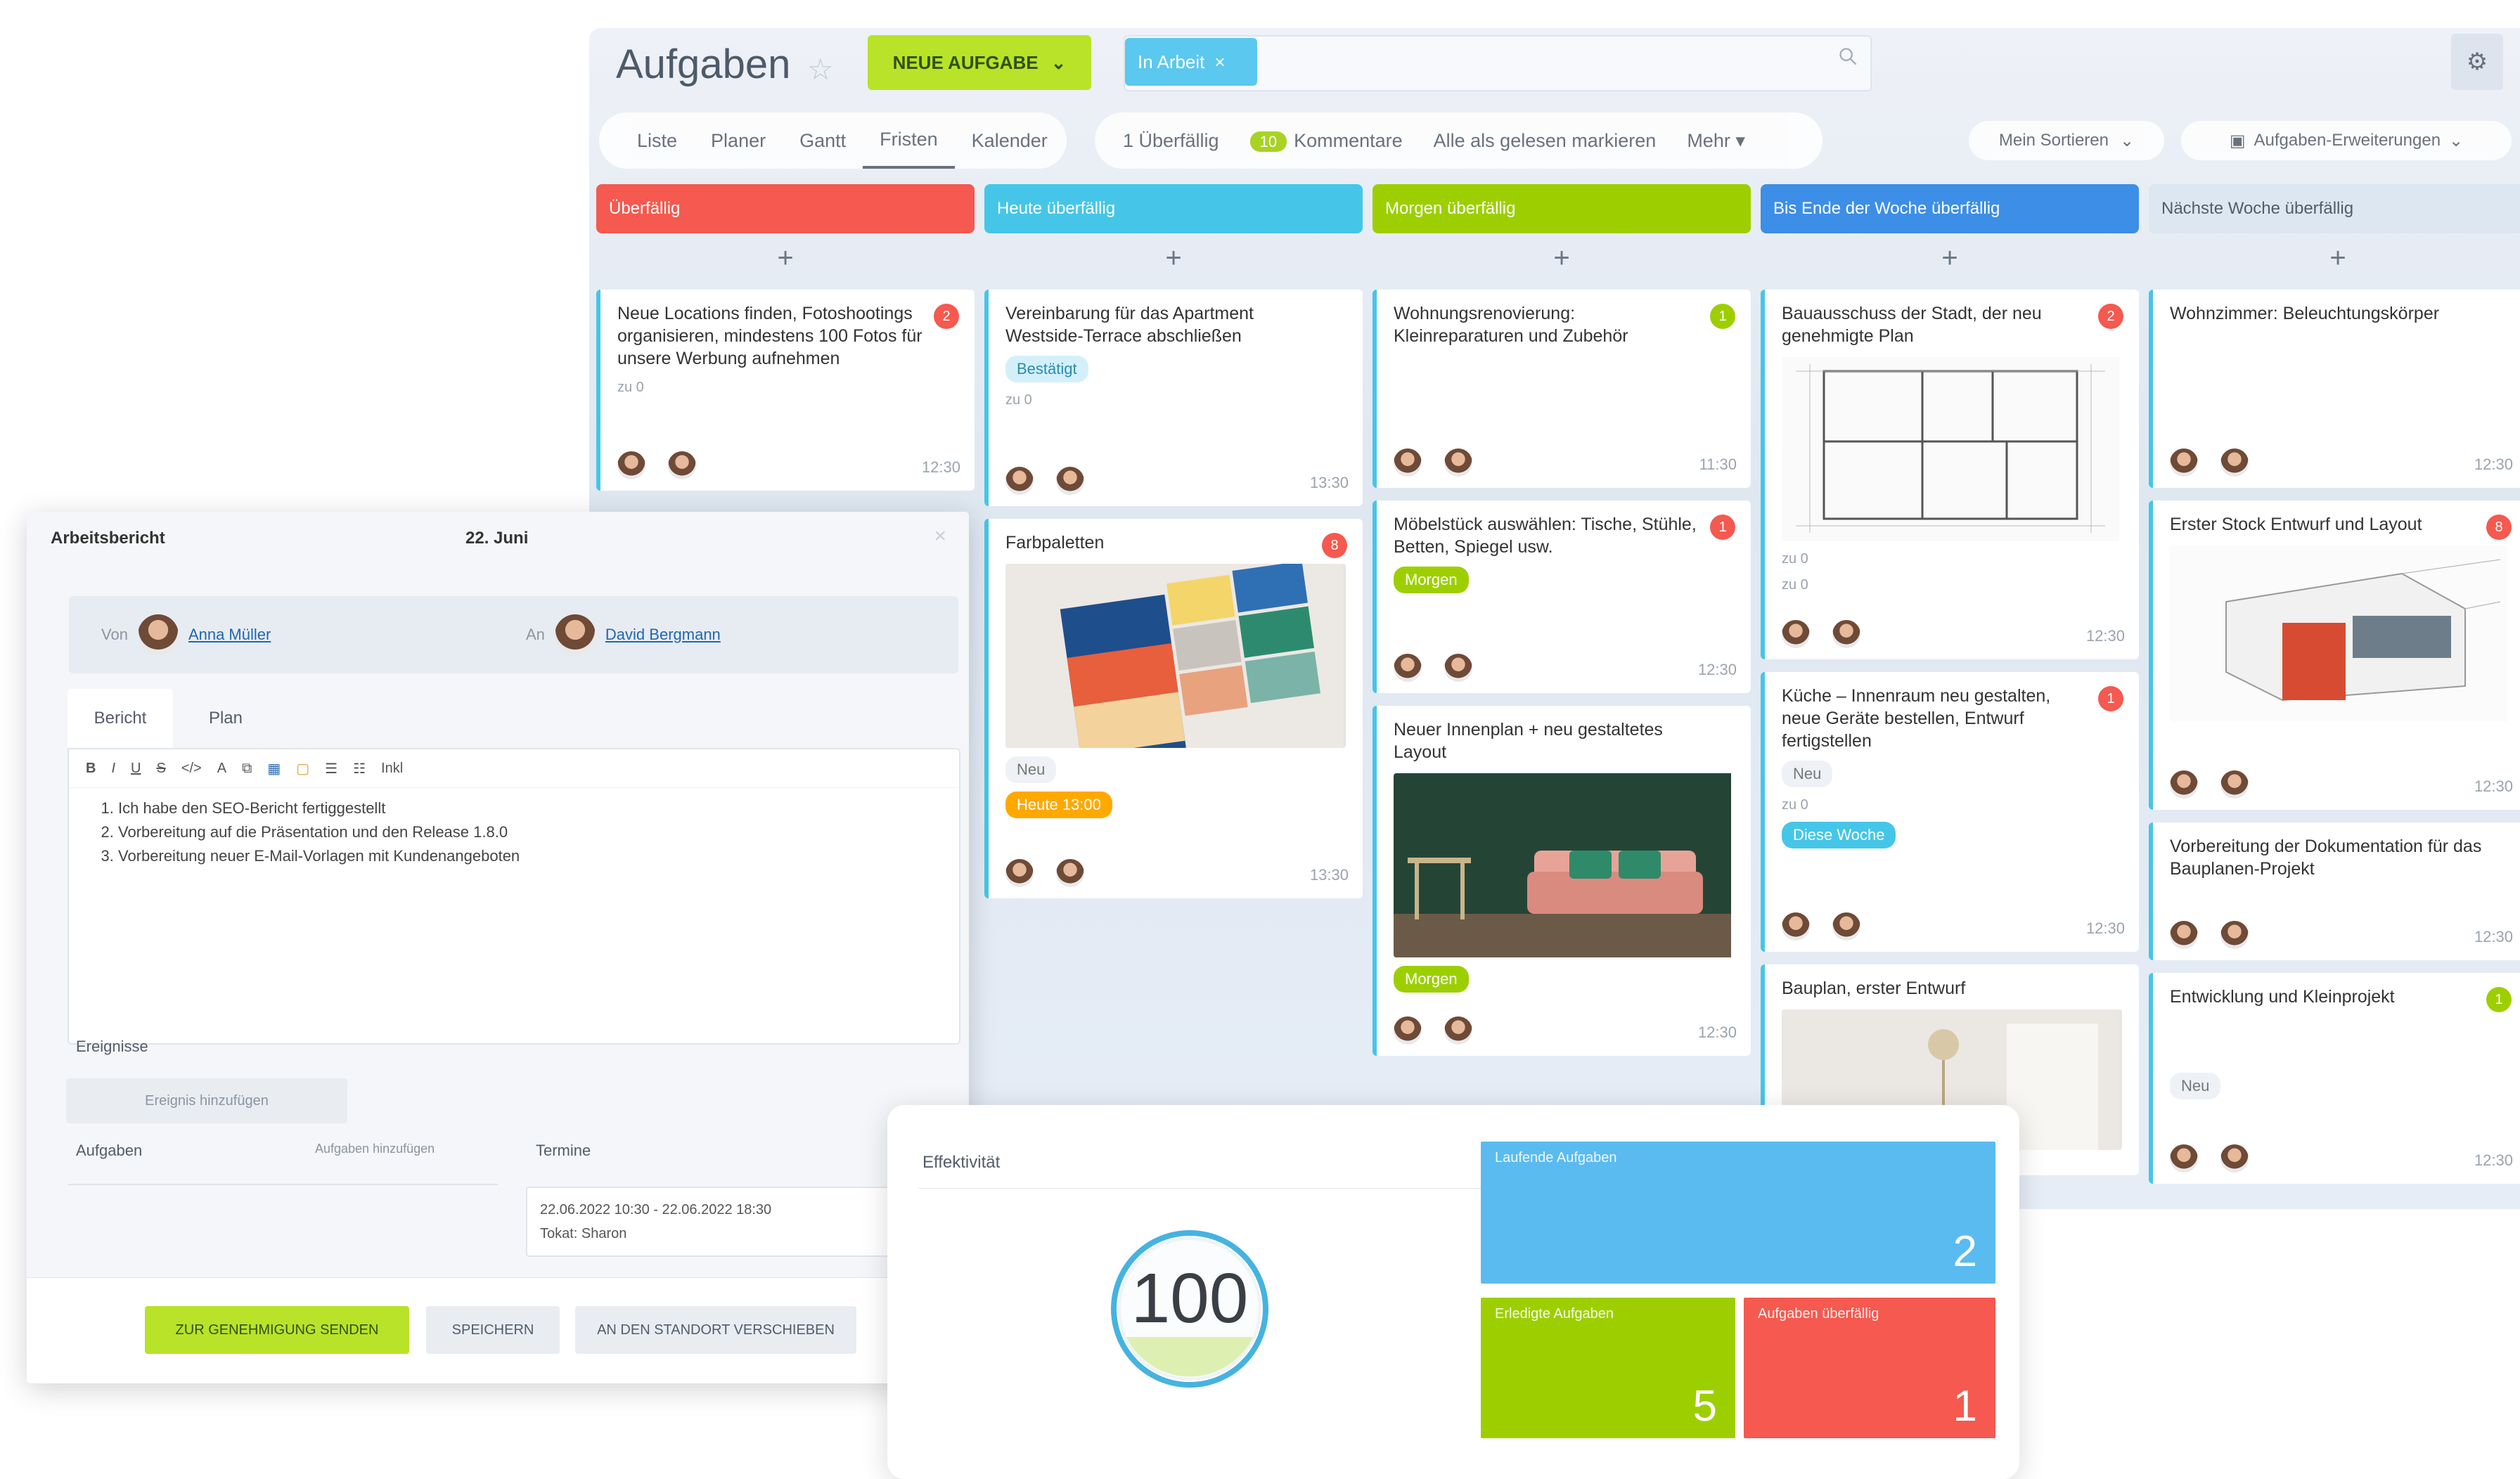 Image resolution: width=2520 pixels, height=1479 pixels. What do you see at coordinates (909, 140) in the screenshot?
I see `tab-deadlines: Fristen` at bounding box center [909, 140].